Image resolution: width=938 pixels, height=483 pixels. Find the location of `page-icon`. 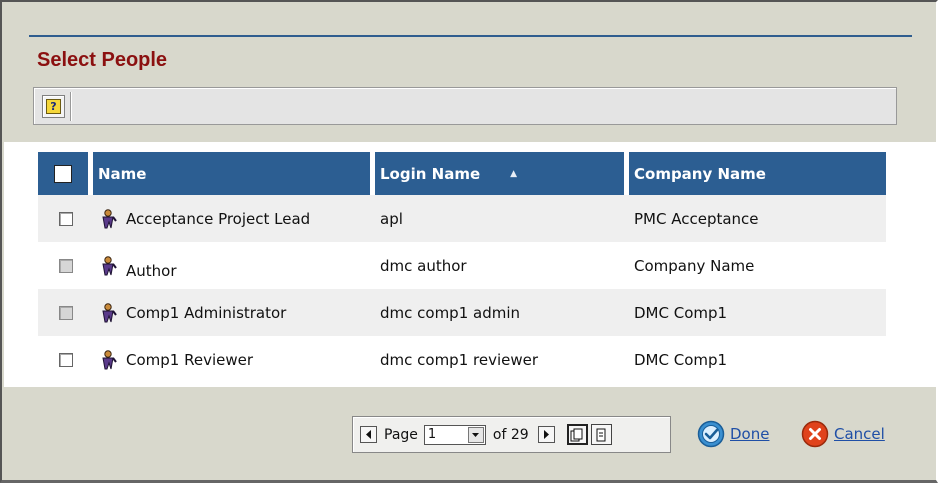

page-icon is located at coordinates (601, 434).